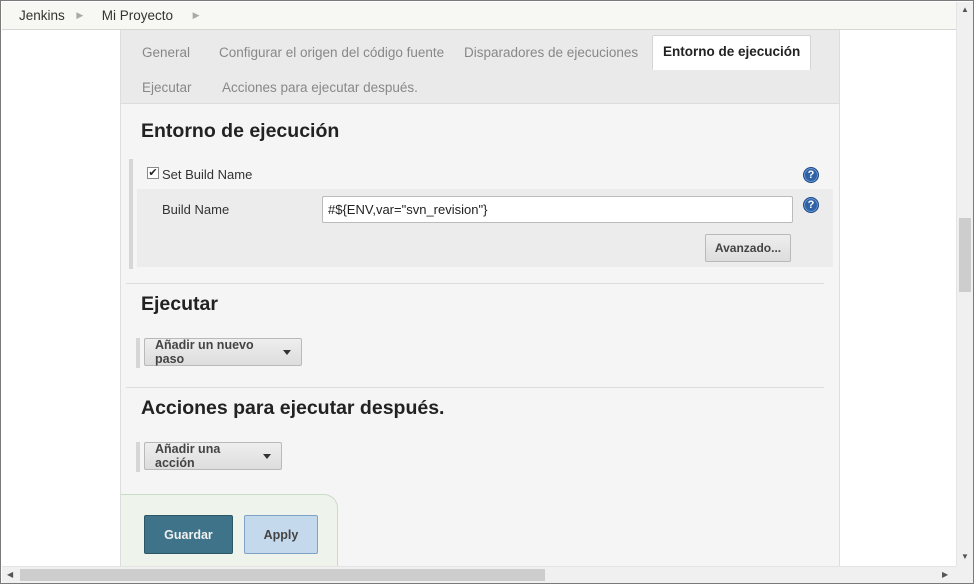 The image size is (974, 584). Describe the element at coordinates (167, 87) in the screenshot. I see `tab-build: Ejecutar` at that location.